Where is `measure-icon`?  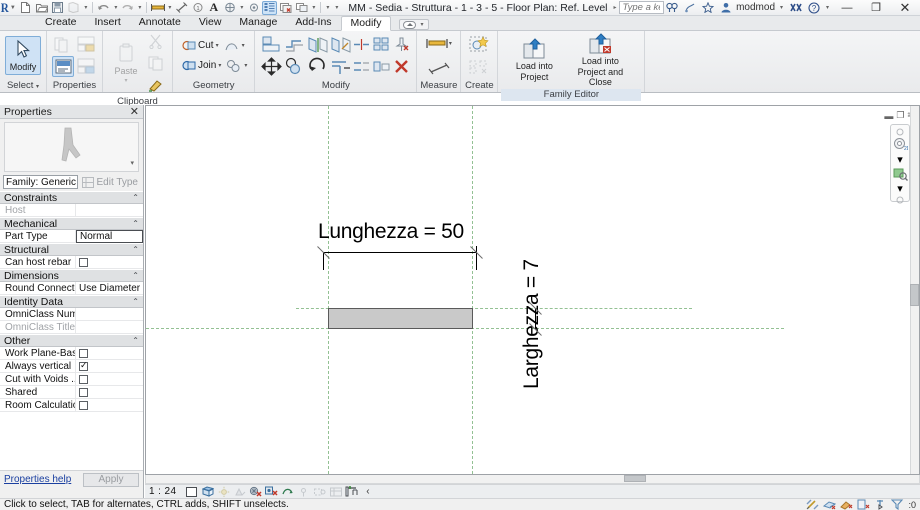 measure-icon is located at coordinates (157, 8).